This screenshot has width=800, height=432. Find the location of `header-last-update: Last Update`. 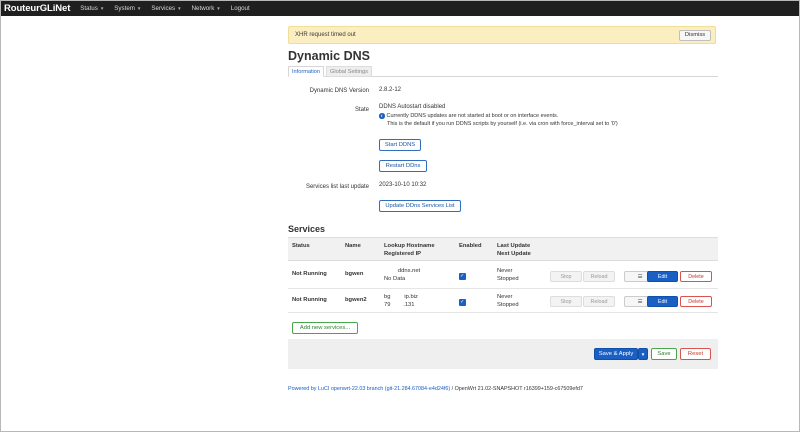

header-last-update: Last Update is located at coordinates (514, 246).